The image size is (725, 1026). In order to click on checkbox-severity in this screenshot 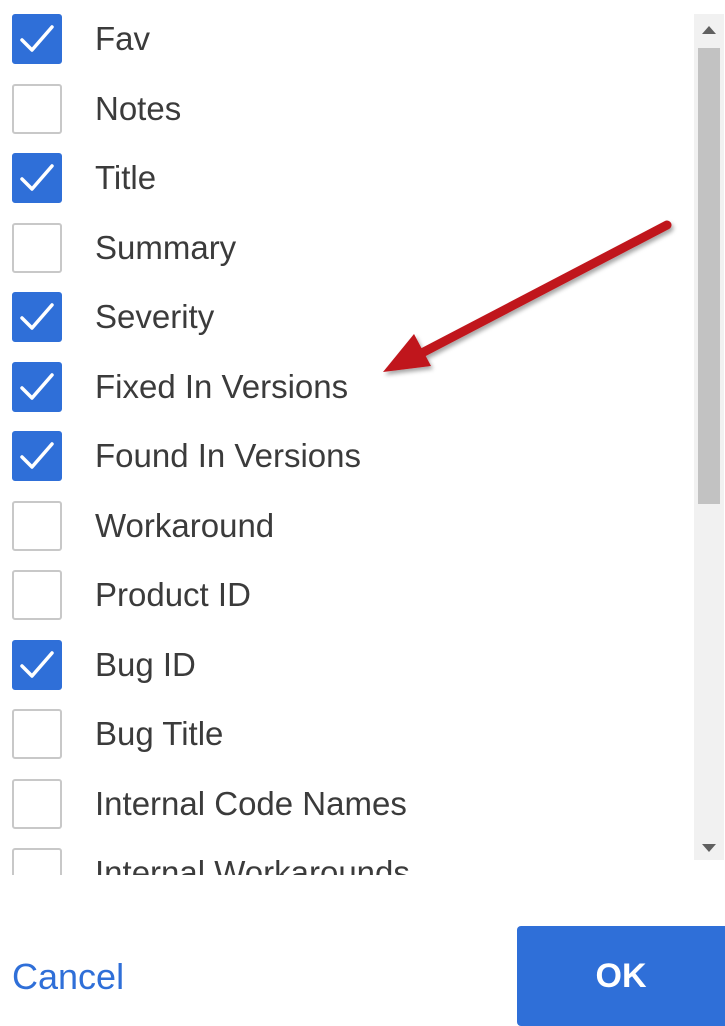, I will do `click(37, 317)`.